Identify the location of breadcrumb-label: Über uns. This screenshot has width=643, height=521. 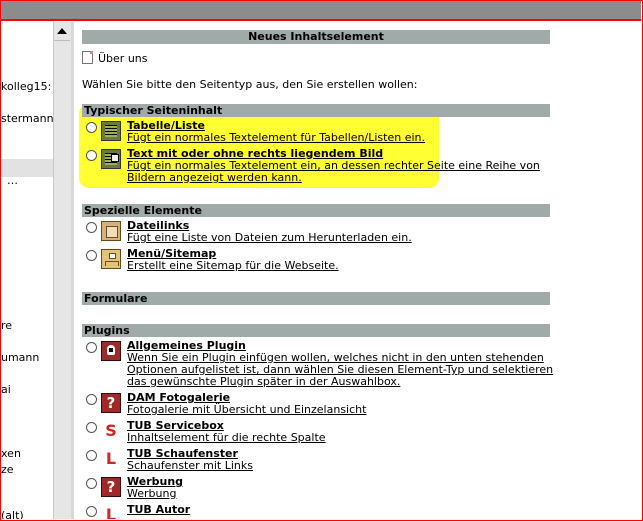
(123, 58).